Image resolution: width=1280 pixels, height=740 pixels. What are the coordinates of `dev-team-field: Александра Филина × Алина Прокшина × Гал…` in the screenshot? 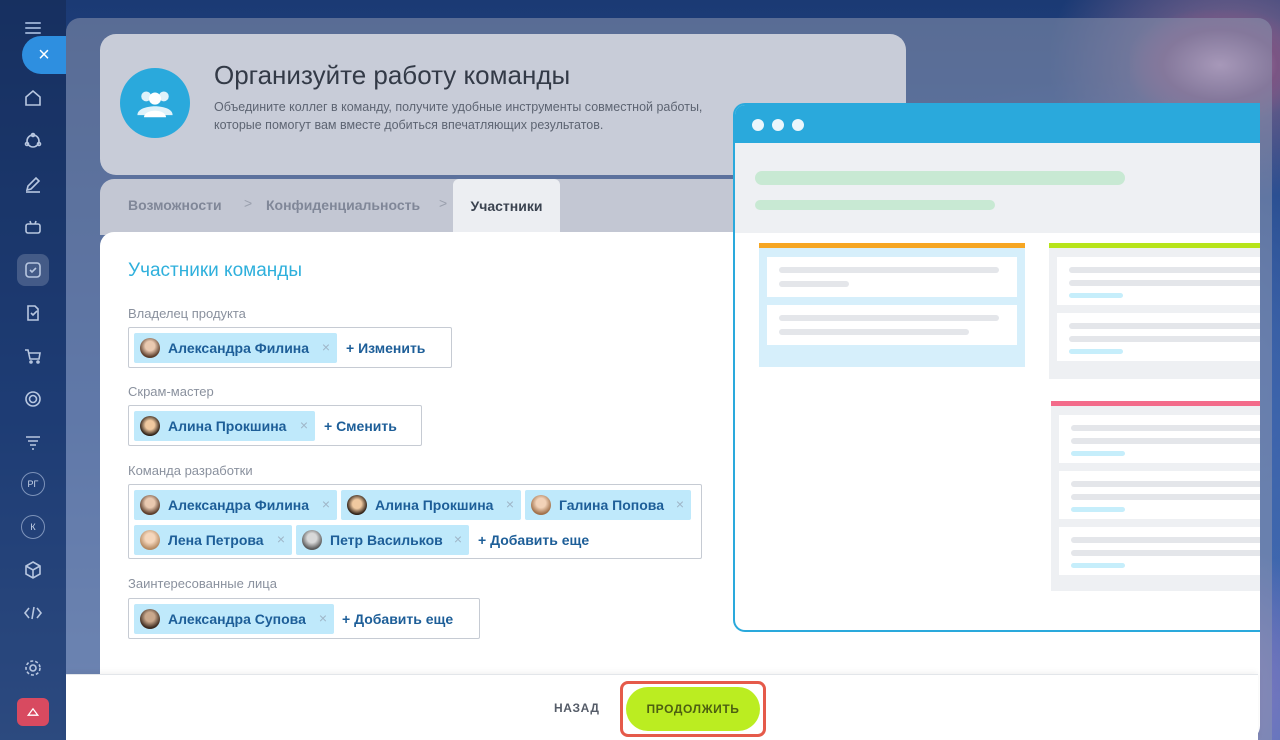 It's located at (415, 521).